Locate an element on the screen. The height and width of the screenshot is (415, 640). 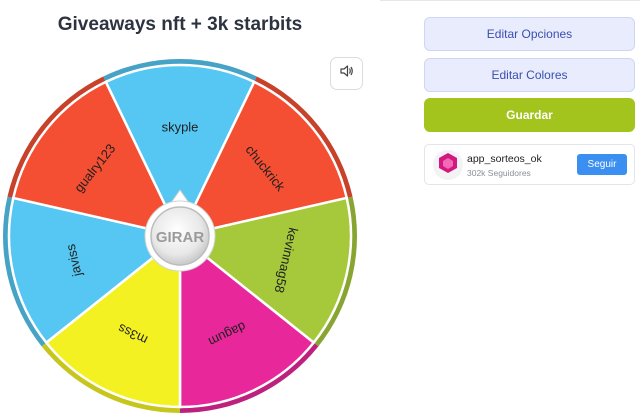
hexagon-logo-icon is located at coordinates (448, 165).